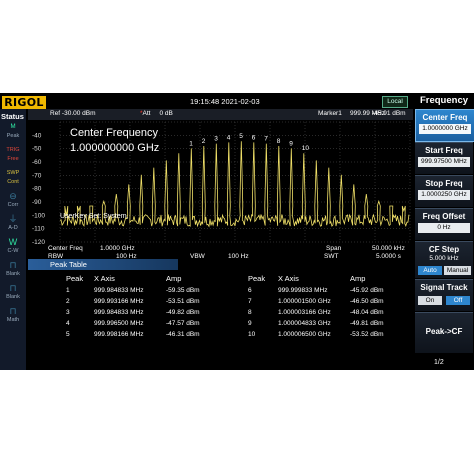  What do you see at coordinates (444, 125) in the screenshot?
I see `center-freq-key: Center Freq 1.0000000 GHz` at bounding box center [444, 125].